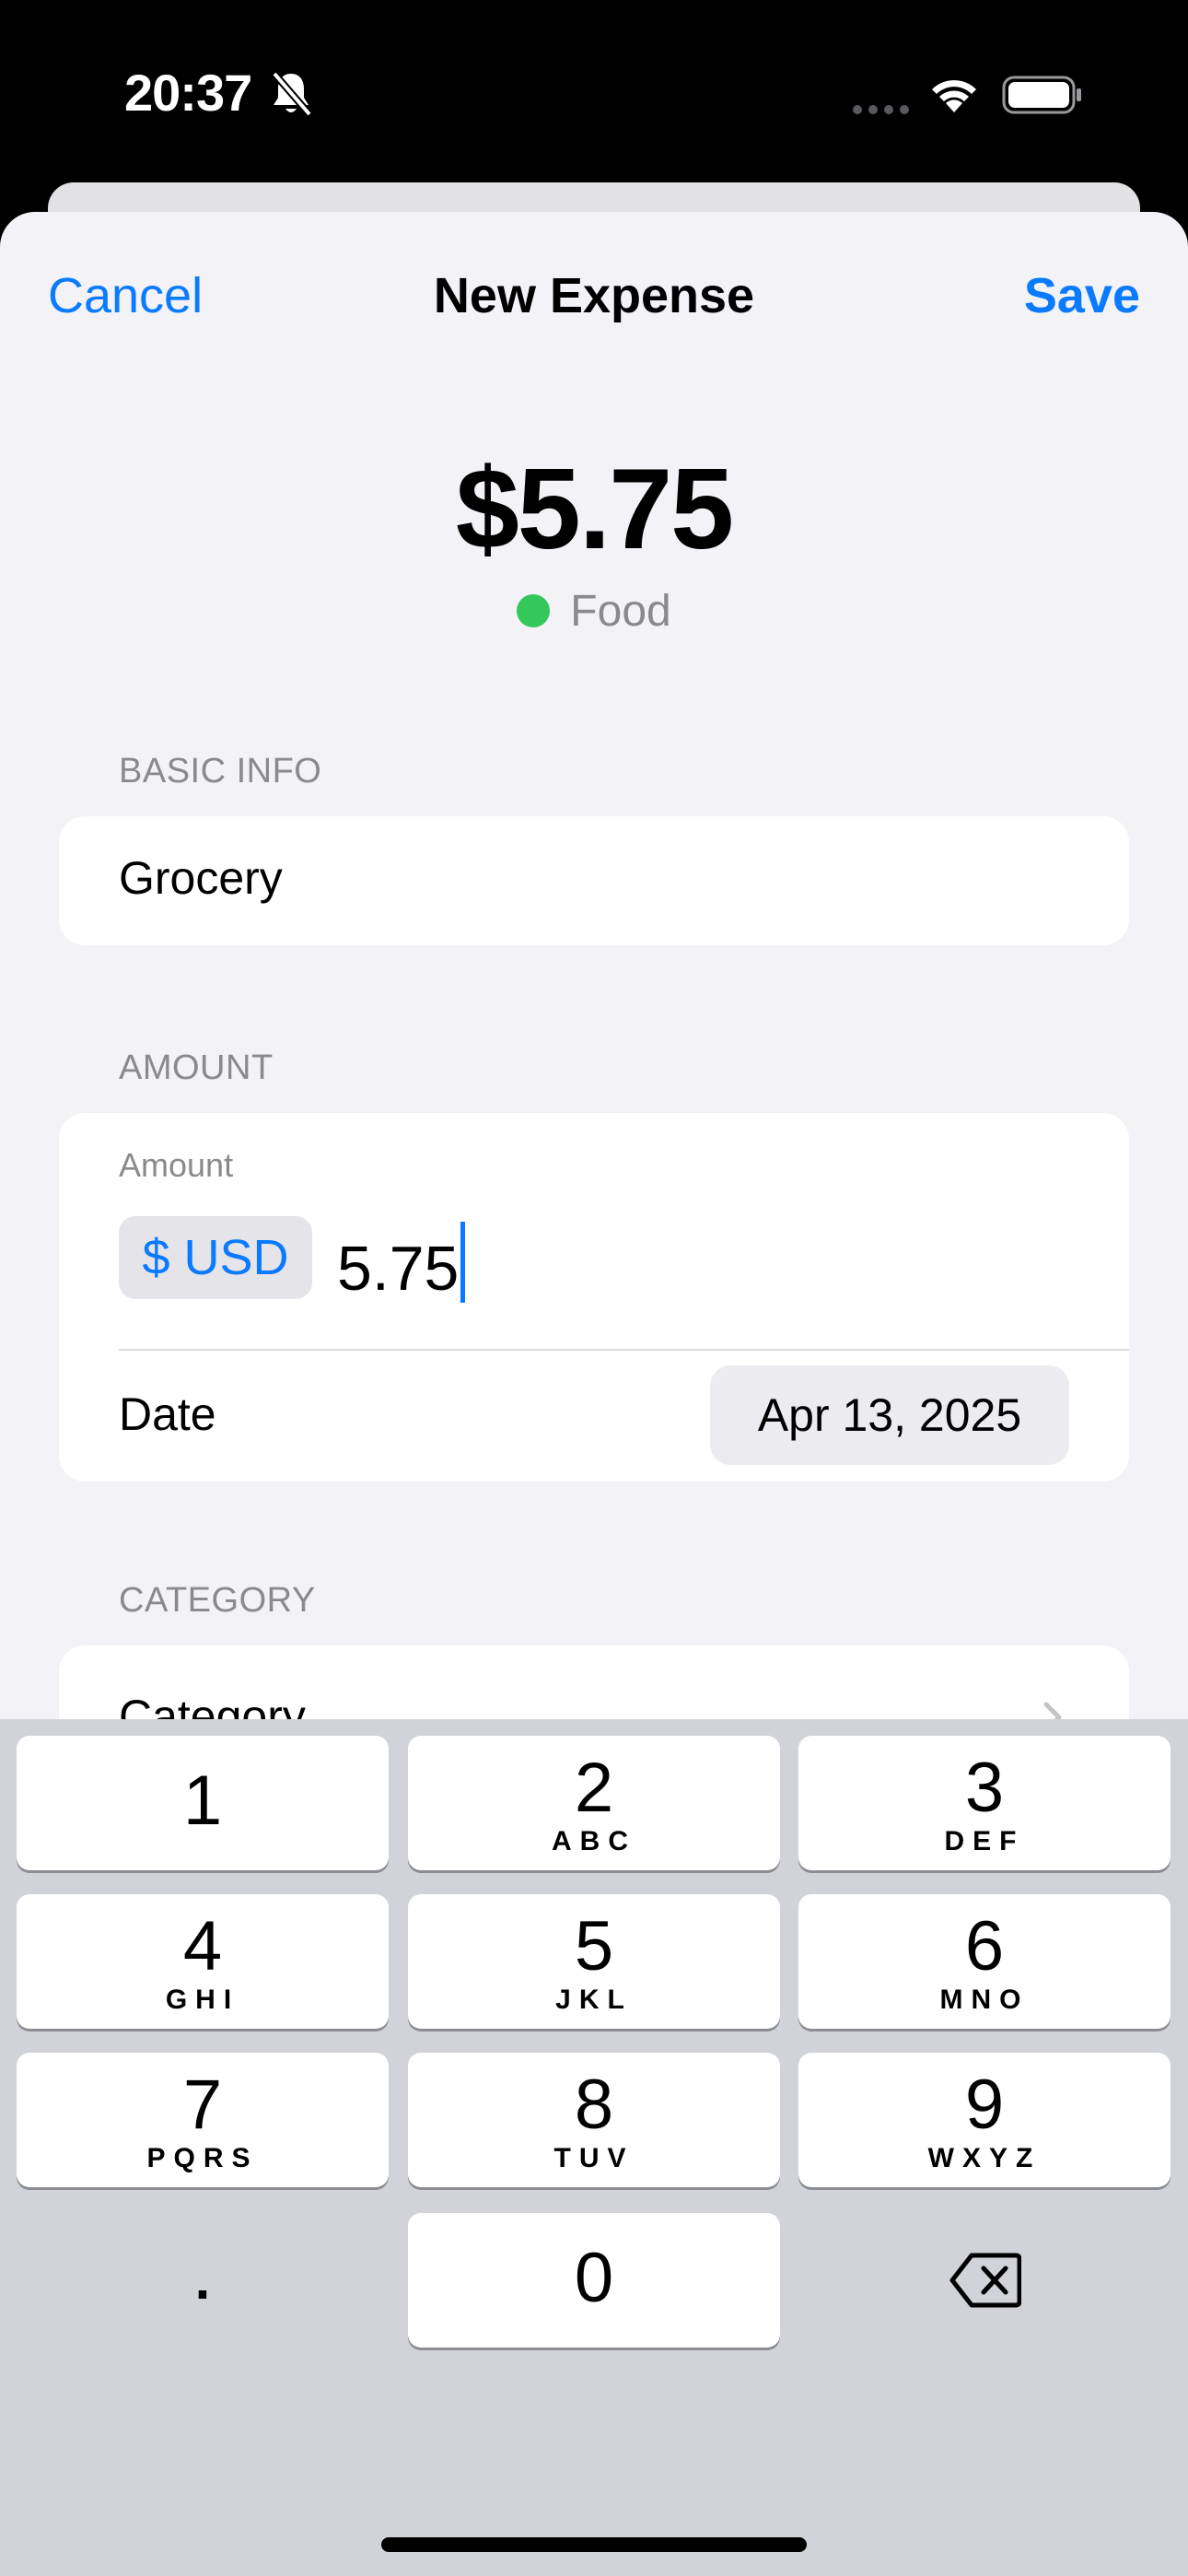 The height and width of the screenshot is (2576, 1188). I want to click on battery-icon, so click(1041, 95).